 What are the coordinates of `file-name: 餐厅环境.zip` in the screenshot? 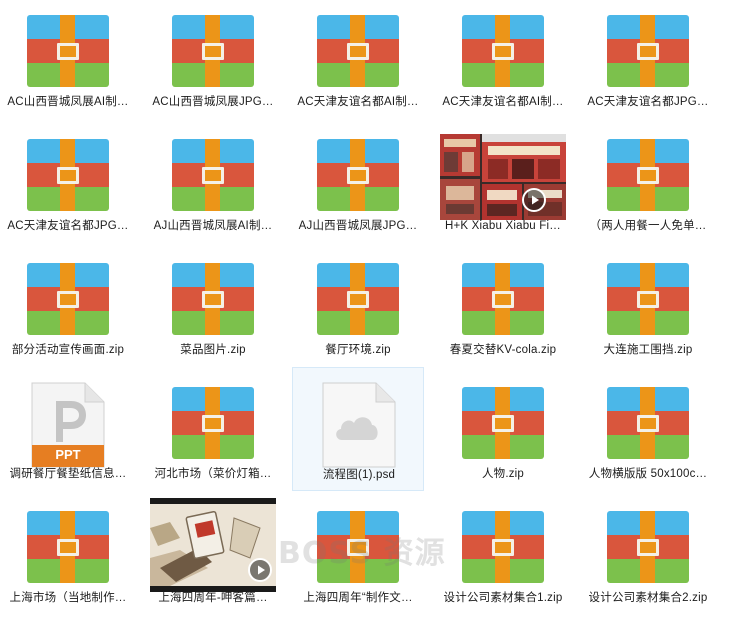 It's located at (358, 350).